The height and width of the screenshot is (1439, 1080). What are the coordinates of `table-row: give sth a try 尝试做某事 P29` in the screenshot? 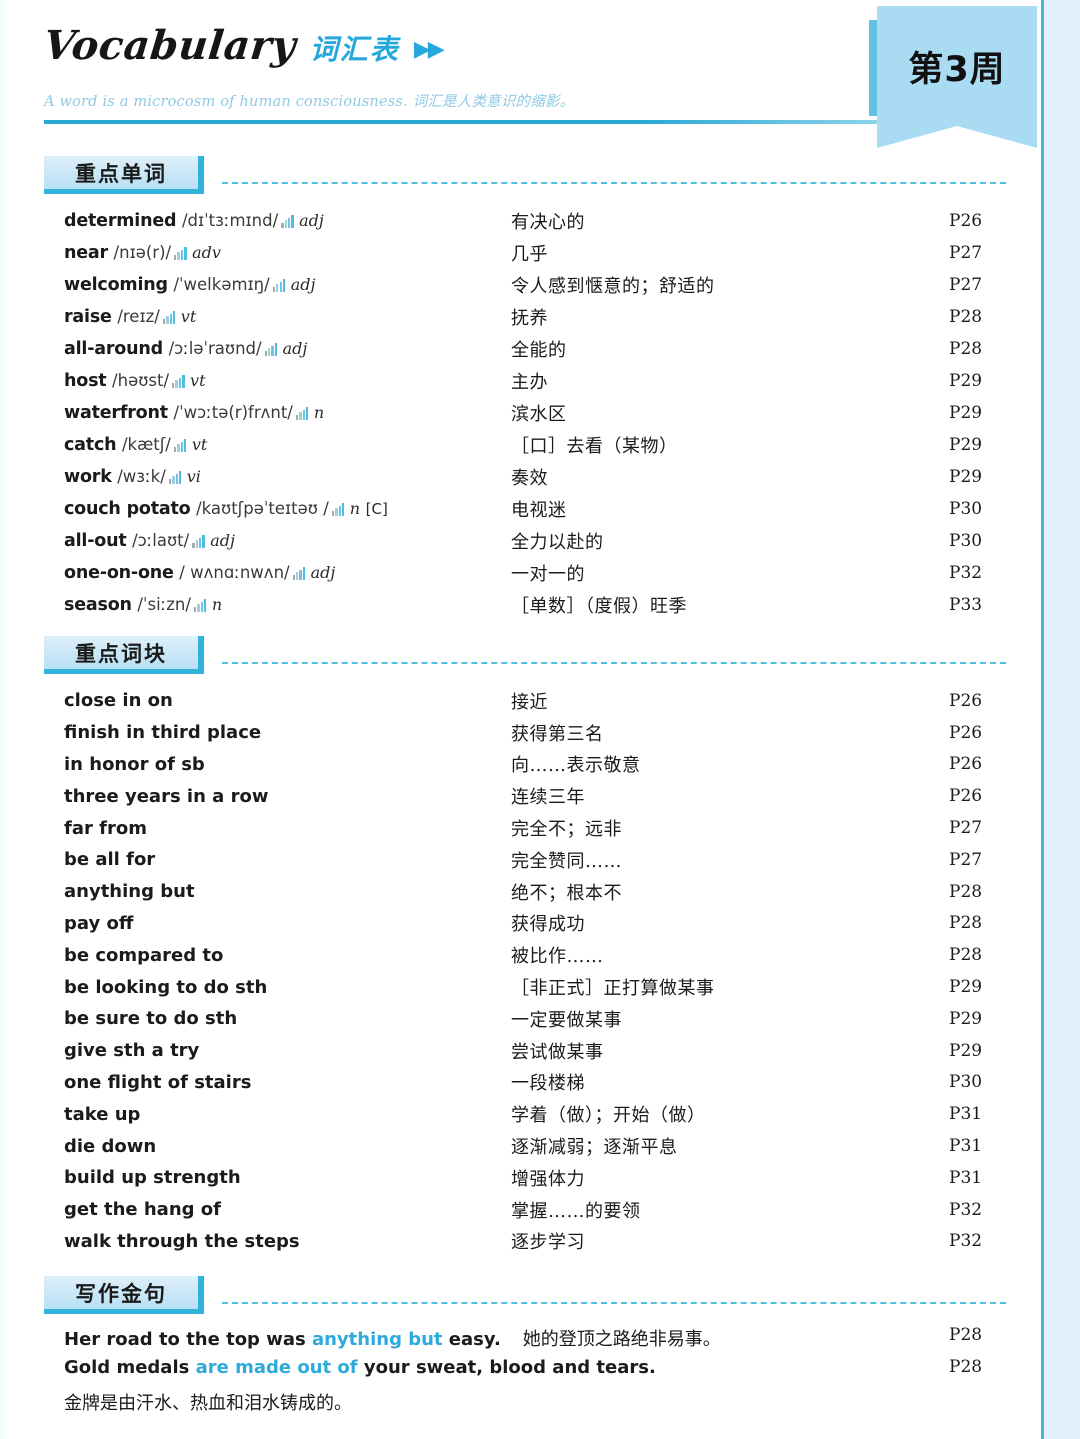 It's located at (525, 1051).